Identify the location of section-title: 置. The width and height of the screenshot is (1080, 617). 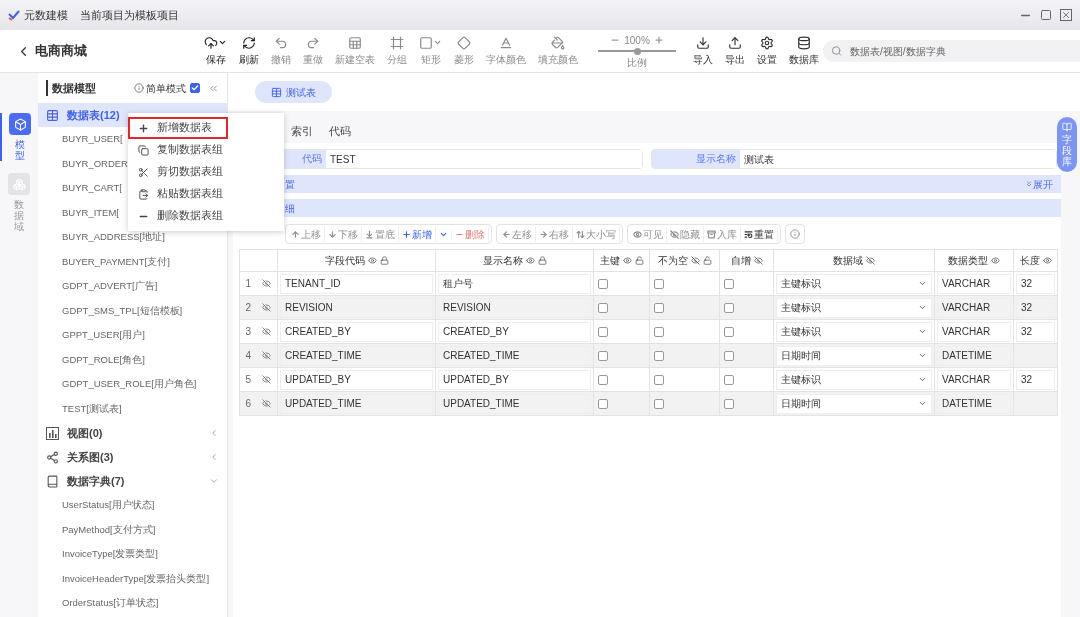
(290, 184).